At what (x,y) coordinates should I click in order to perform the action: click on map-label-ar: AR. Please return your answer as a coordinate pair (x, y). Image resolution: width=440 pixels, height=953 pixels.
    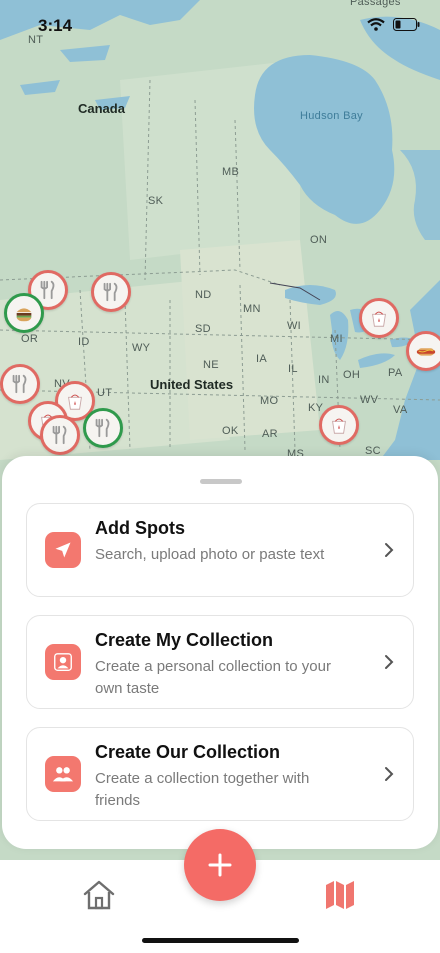
    Looking at the image, I should click on (270, 434).